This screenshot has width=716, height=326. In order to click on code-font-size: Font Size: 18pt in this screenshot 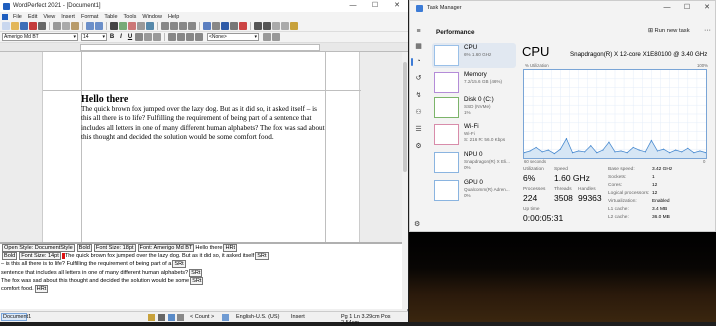, I will do `click(114, 248)`.